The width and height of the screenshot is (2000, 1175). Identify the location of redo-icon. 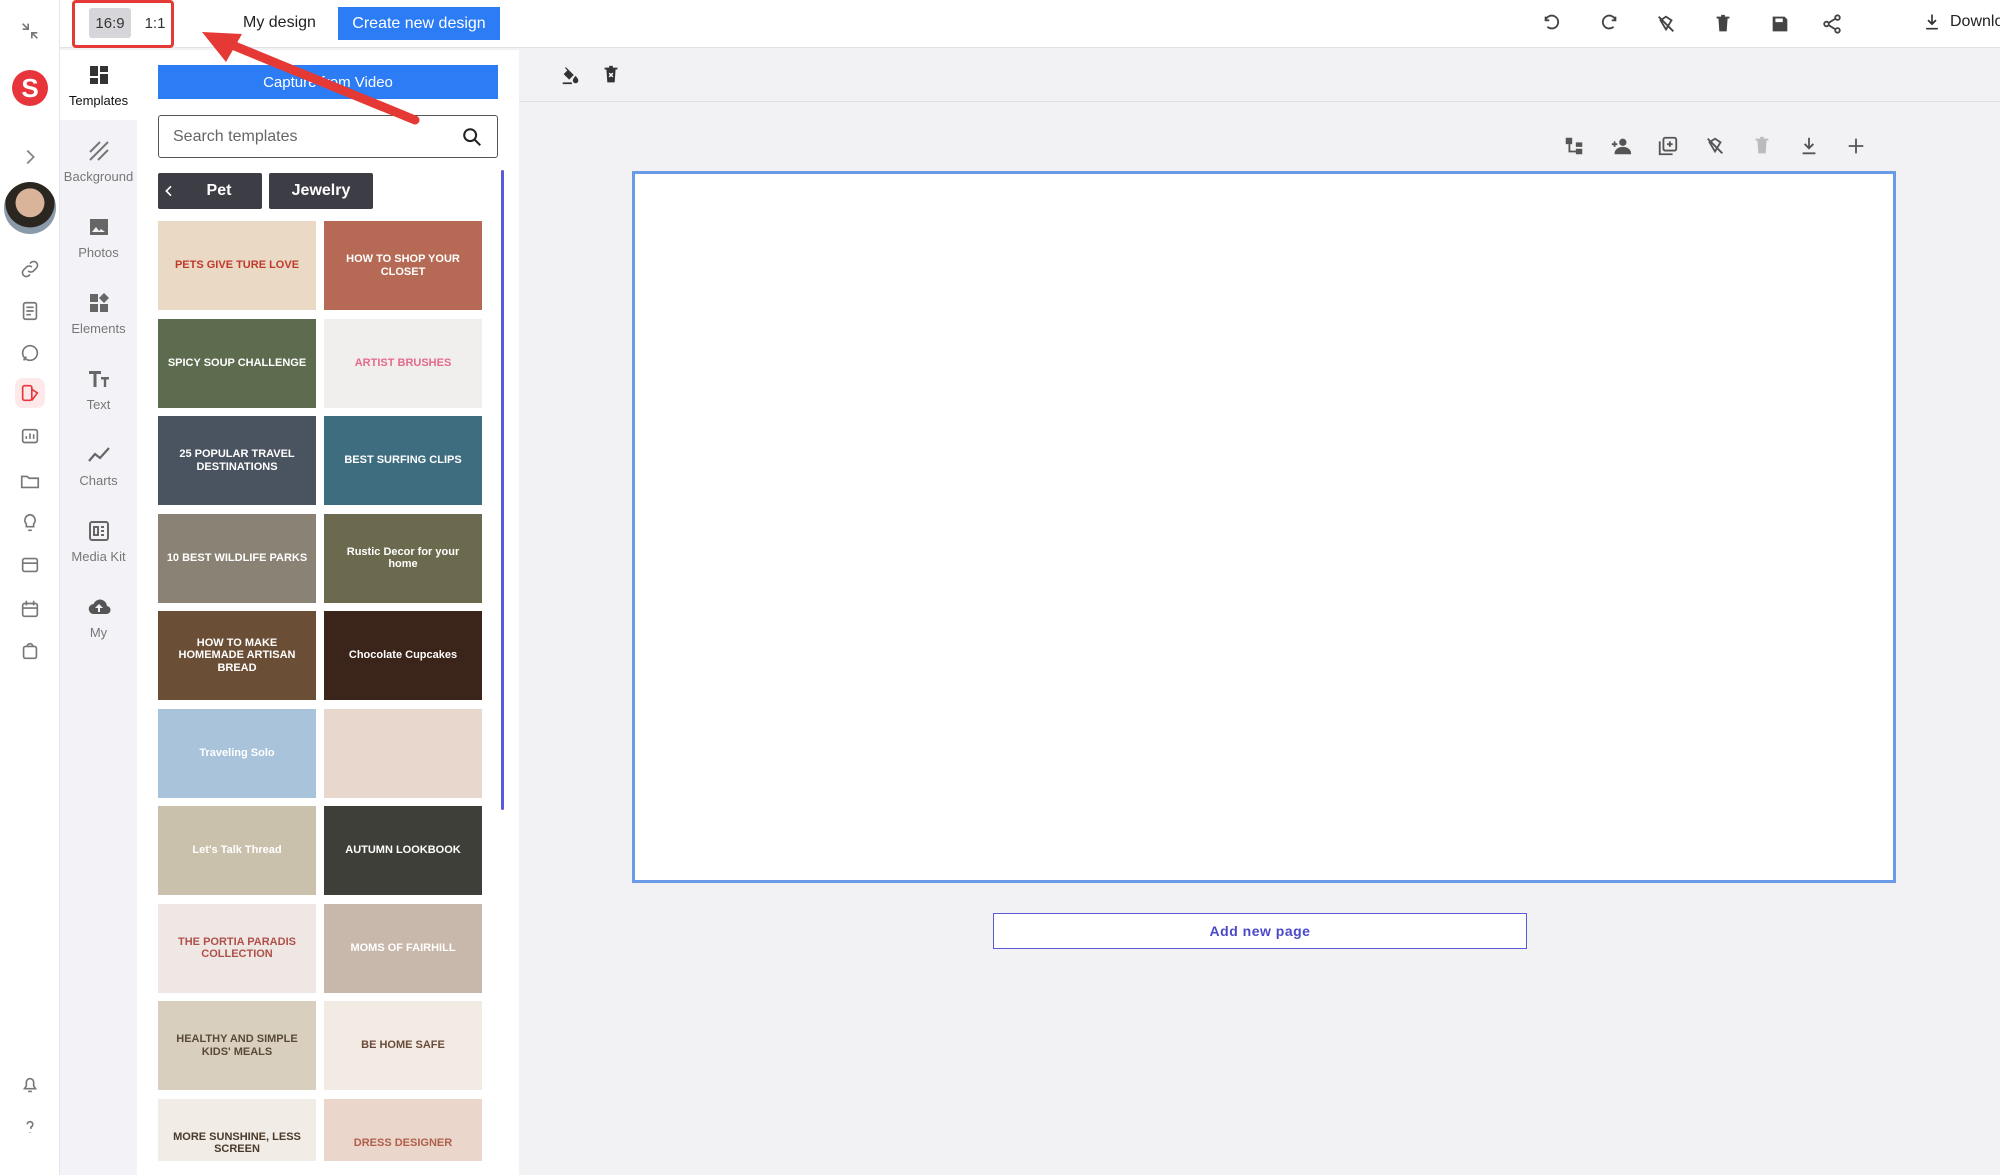
(1609, 24).